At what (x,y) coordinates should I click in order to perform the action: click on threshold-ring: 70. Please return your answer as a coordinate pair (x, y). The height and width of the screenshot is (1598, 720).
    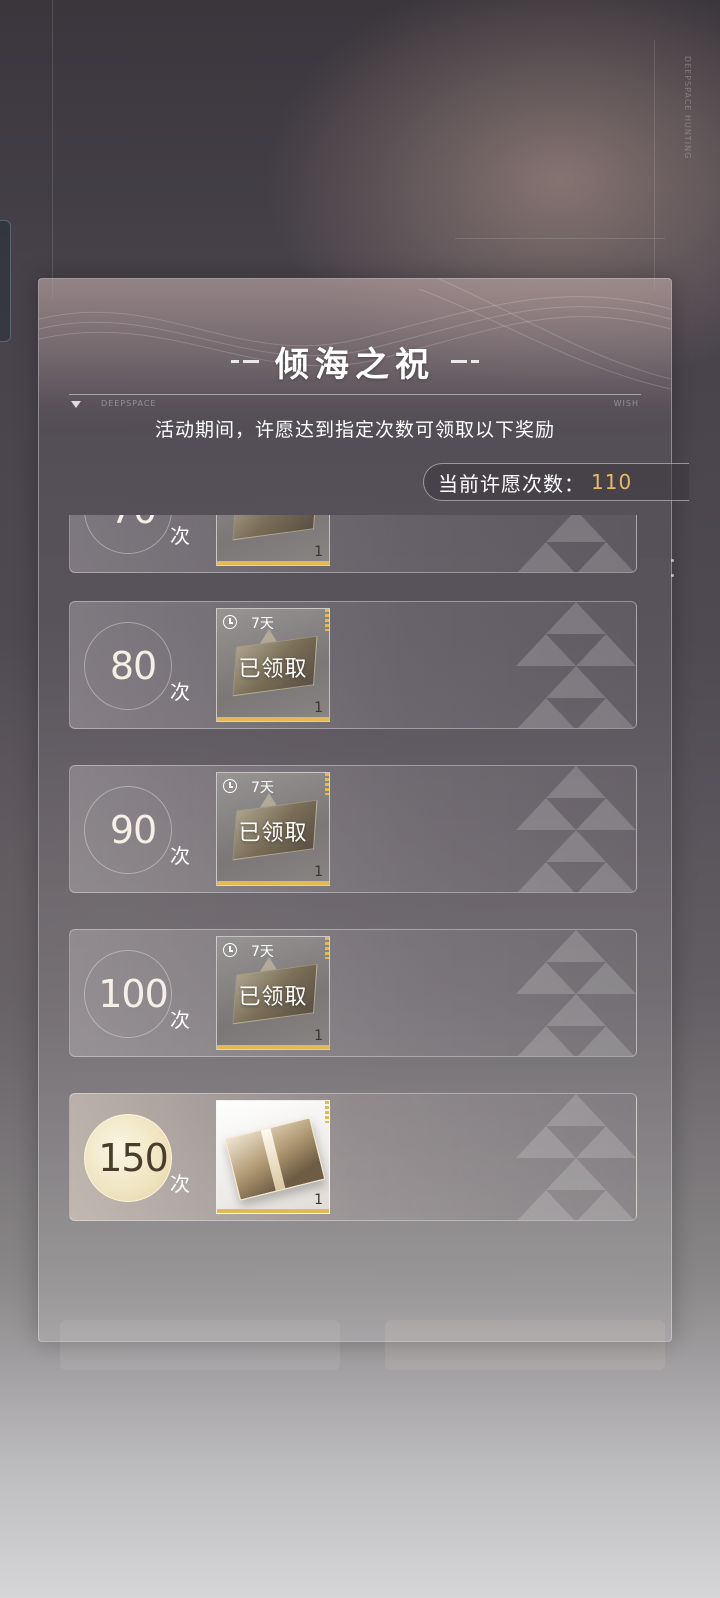
    Looking at the image, I should click on (128, 534).